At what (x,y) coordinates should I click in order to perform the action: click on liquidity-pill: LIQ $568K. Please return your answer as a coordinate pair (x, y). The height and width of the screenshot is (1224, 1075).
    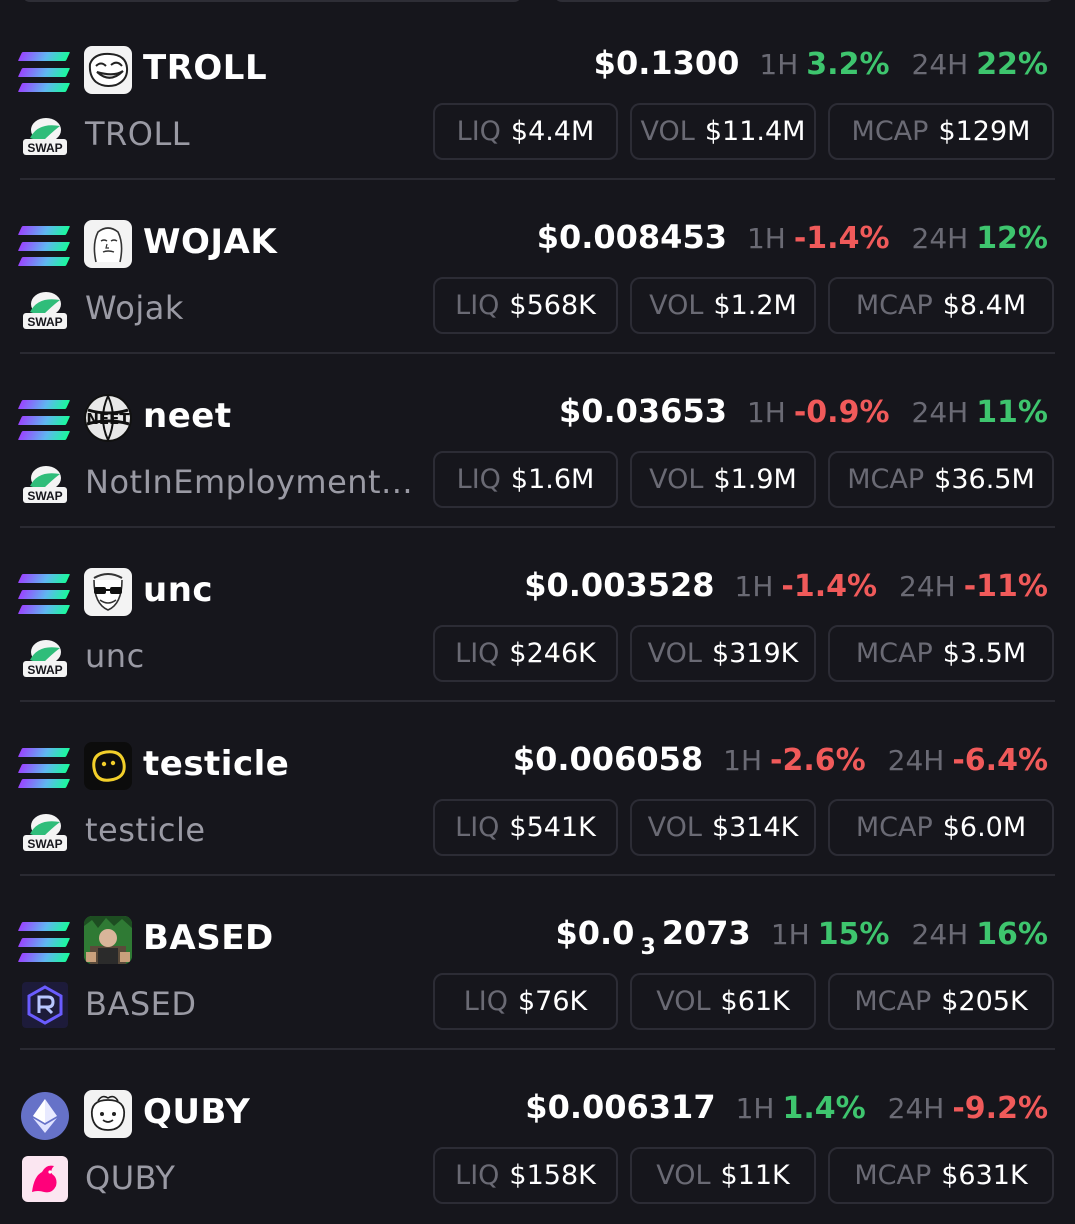
    Looking at the image, I should click on (525, 305).